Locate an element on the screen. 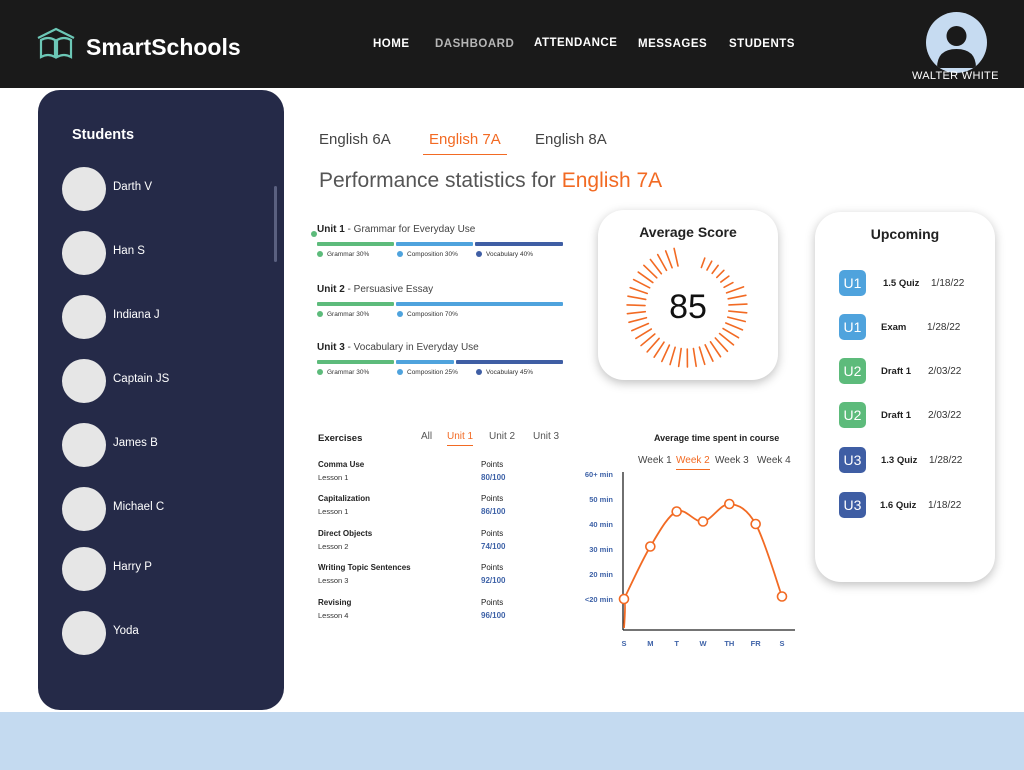 Image resolution: width=1024 pixels, height=770 pixels. nav-dashboard: DASHBOARD is located at coordinates (474, 44).